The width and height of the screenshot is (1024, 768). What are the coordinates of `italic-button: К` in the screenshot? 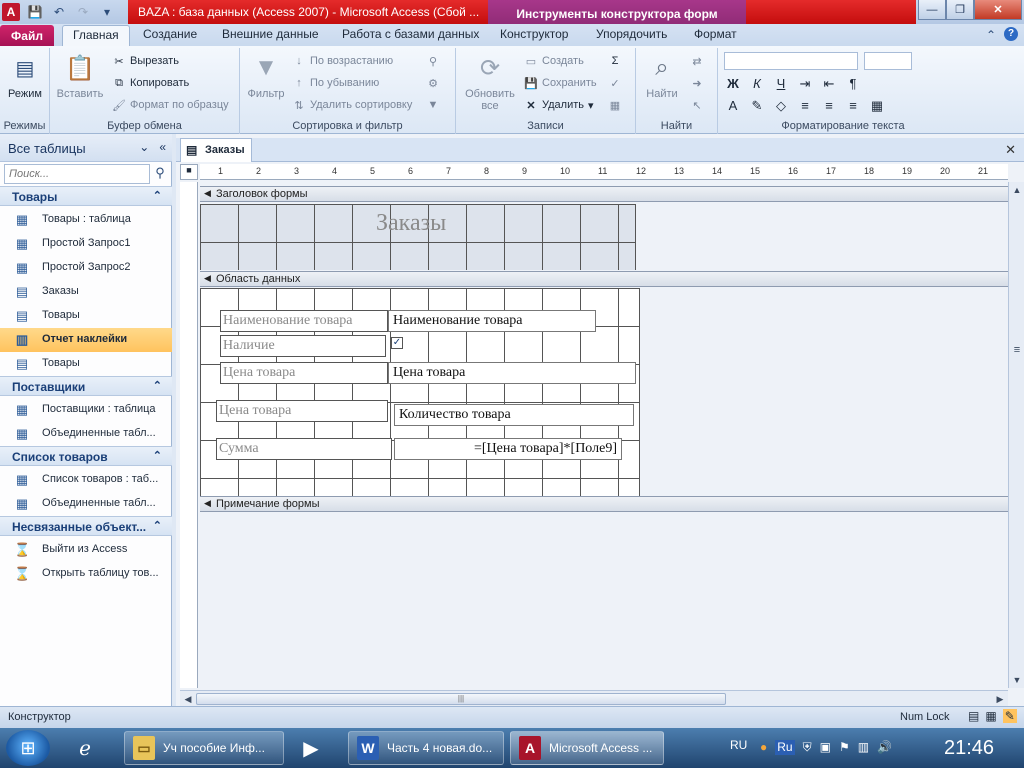 It's located at (757, 84).